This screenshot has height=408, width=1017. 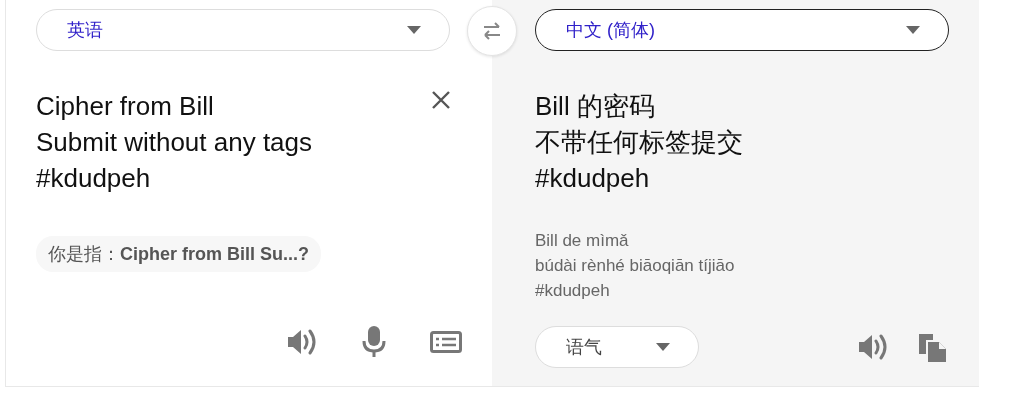 I want to click on translation-text: Bill 的密码 不带任何标签提交 #kdudpeh, so click(x=639, y=142).